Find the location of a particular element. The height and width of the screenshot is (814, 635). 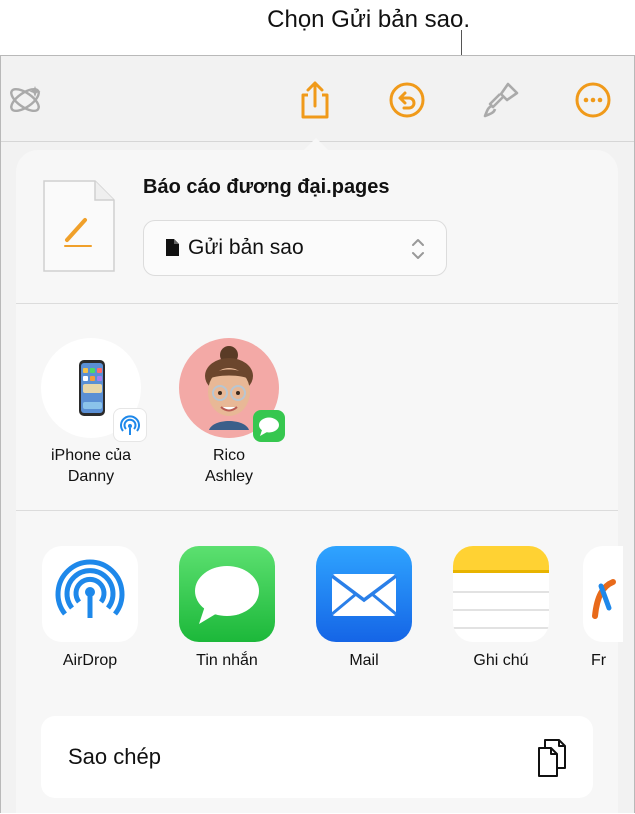

contact-name-line1: iPhone của is located at coordinates (91, 455).